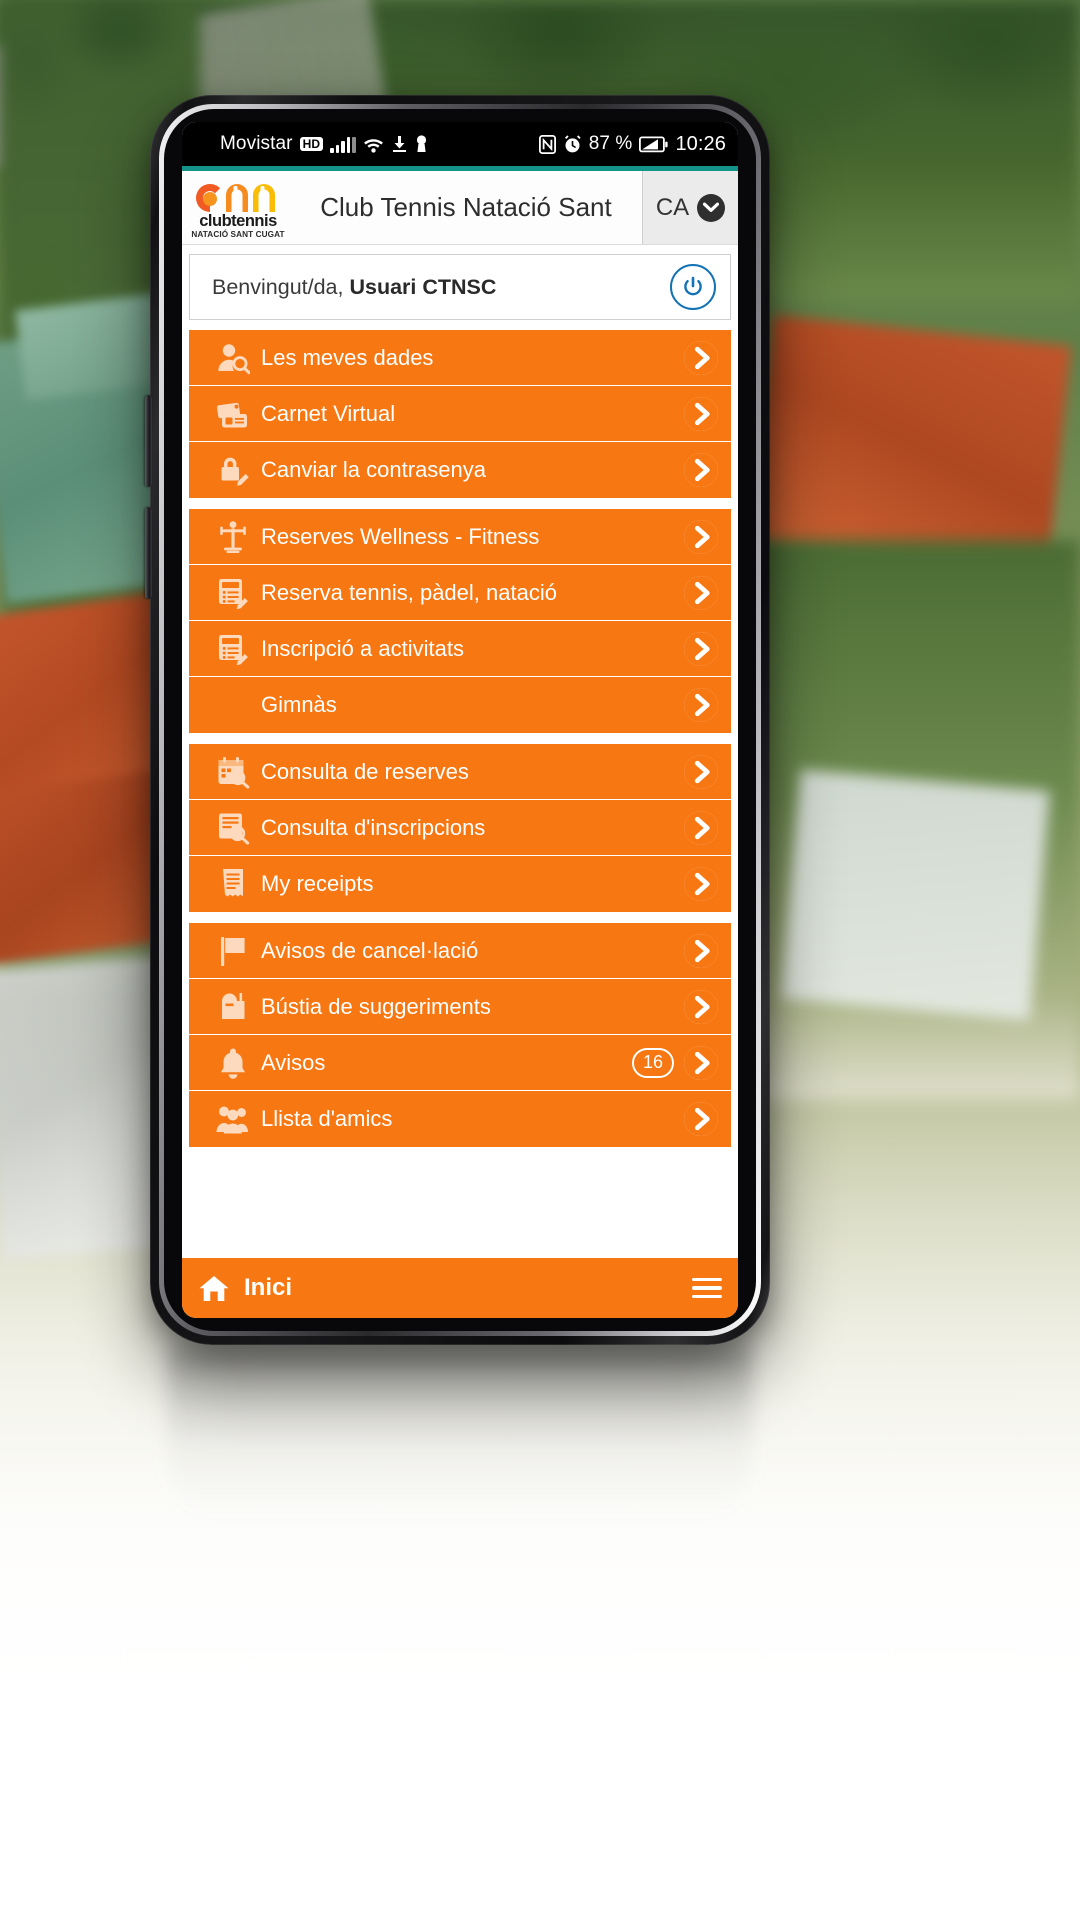 The width and height of the screenshot is (1080, 1920). What do you see at coordinates (362, 648) in the screenshot?
I see `menu-item-label: Inscripció a activitats` at bounding box center [362, 648].